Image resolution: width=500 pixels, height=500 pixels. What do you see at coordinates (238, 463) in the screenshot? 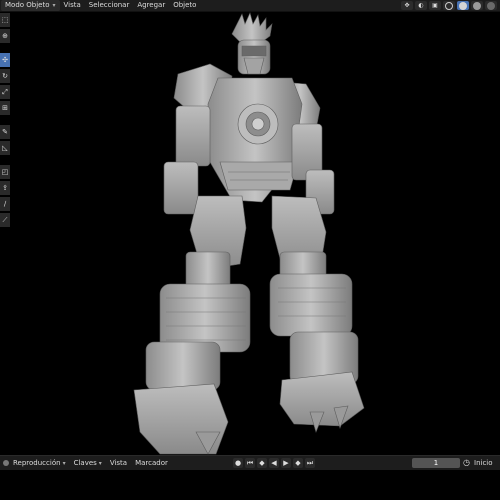
I see `record-icon: ●` at bounding box center [238, 463].